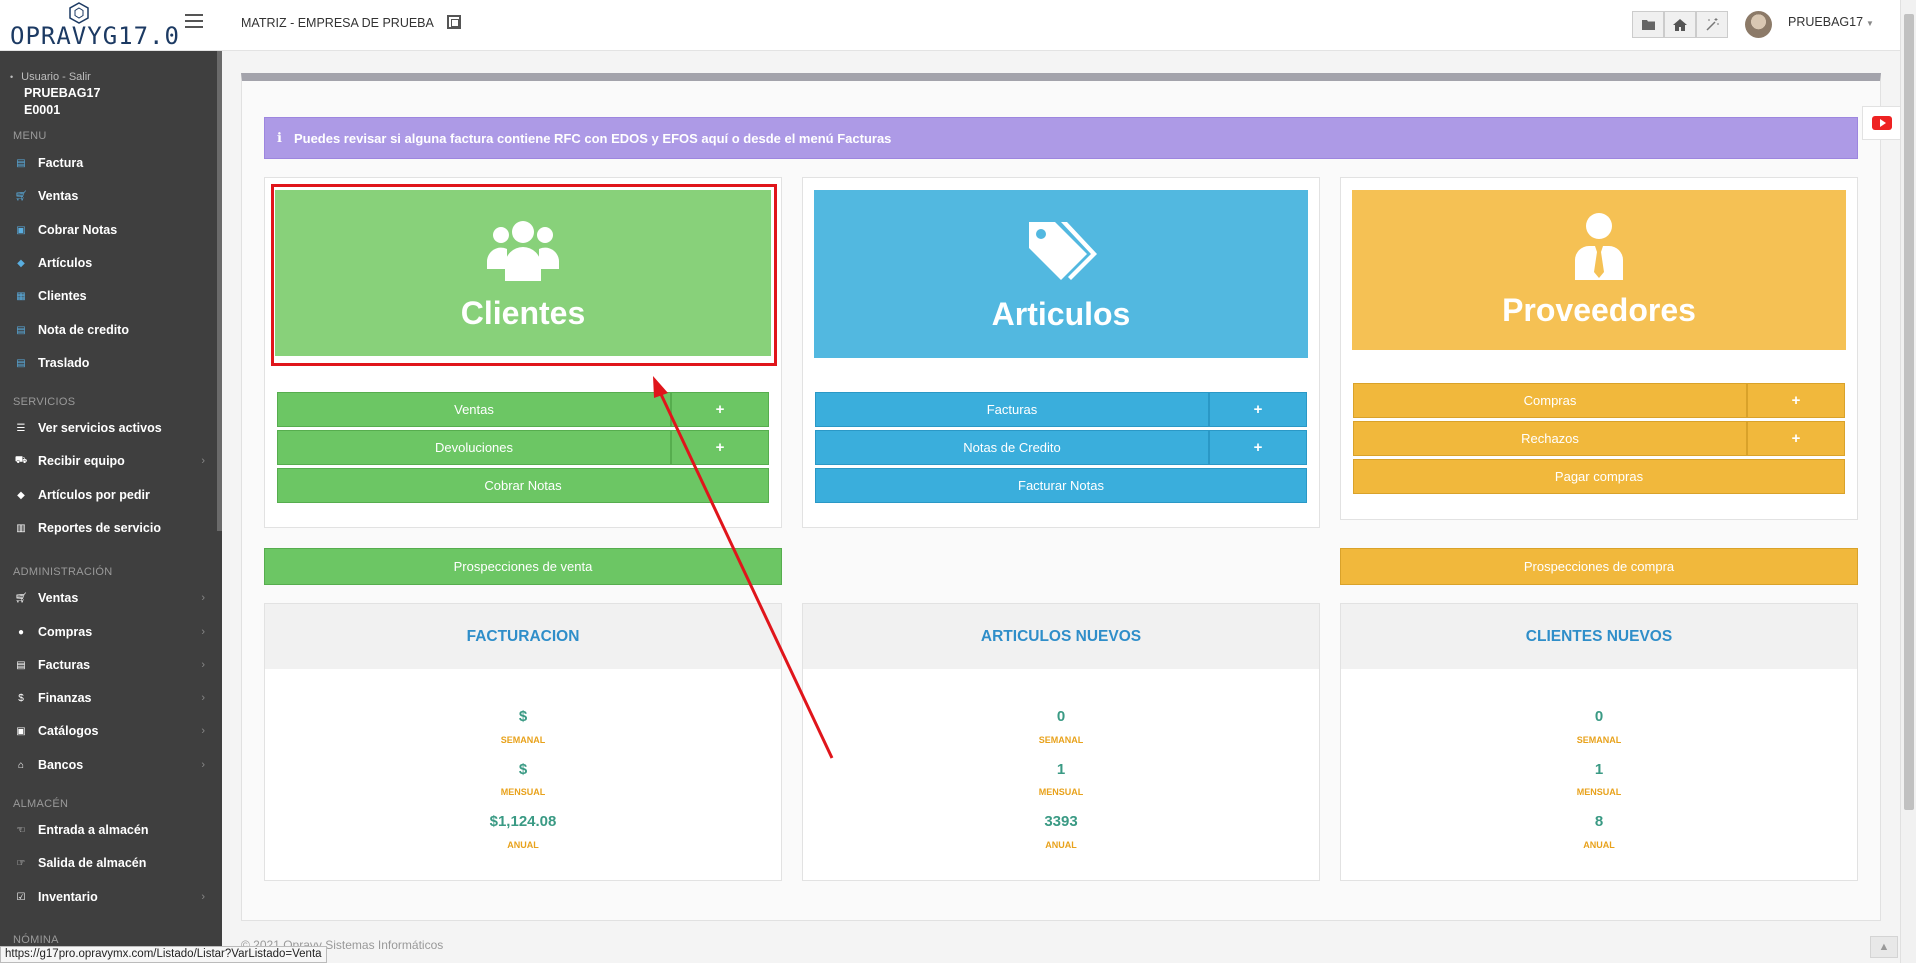 The image size is (1916, 963). I want to click on fullscreen-icon, so click(454, 22).